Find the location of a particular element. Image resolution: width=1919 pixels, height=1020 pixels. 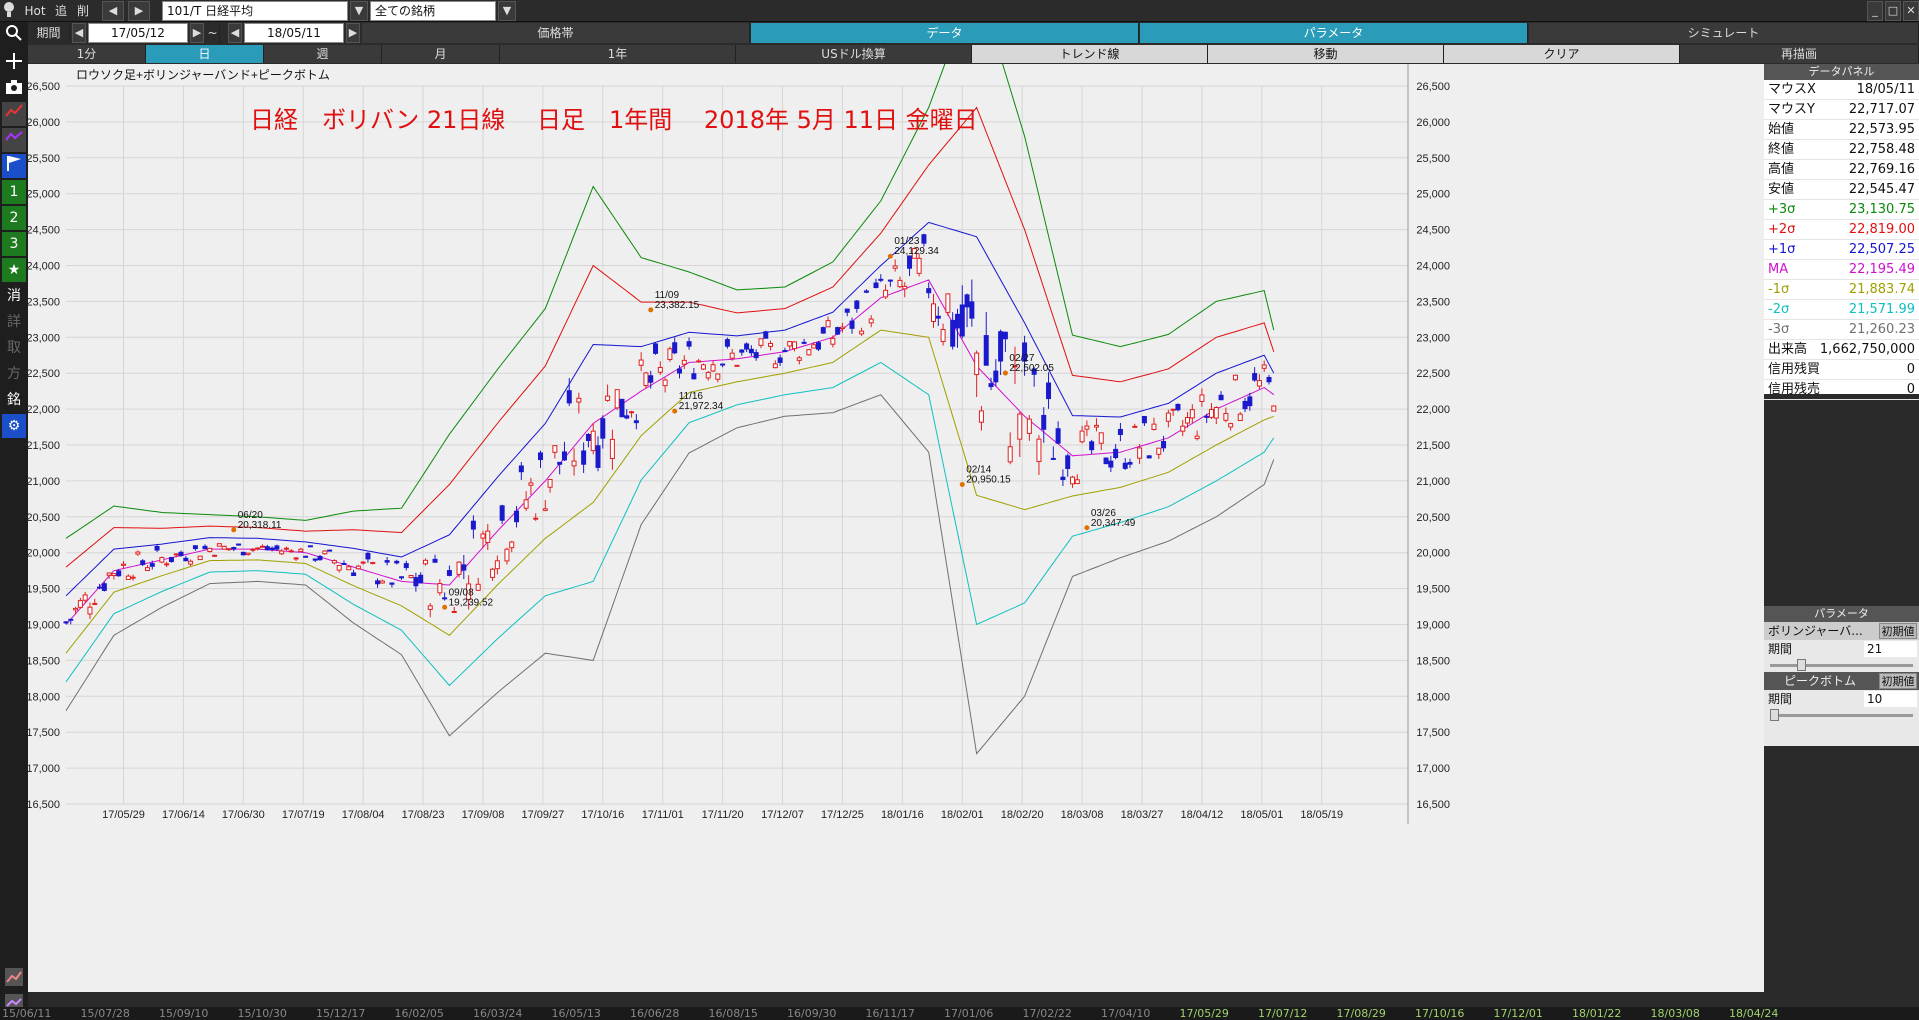

kakakutai-header: 価格帯 is located at coordinates (556, 33).